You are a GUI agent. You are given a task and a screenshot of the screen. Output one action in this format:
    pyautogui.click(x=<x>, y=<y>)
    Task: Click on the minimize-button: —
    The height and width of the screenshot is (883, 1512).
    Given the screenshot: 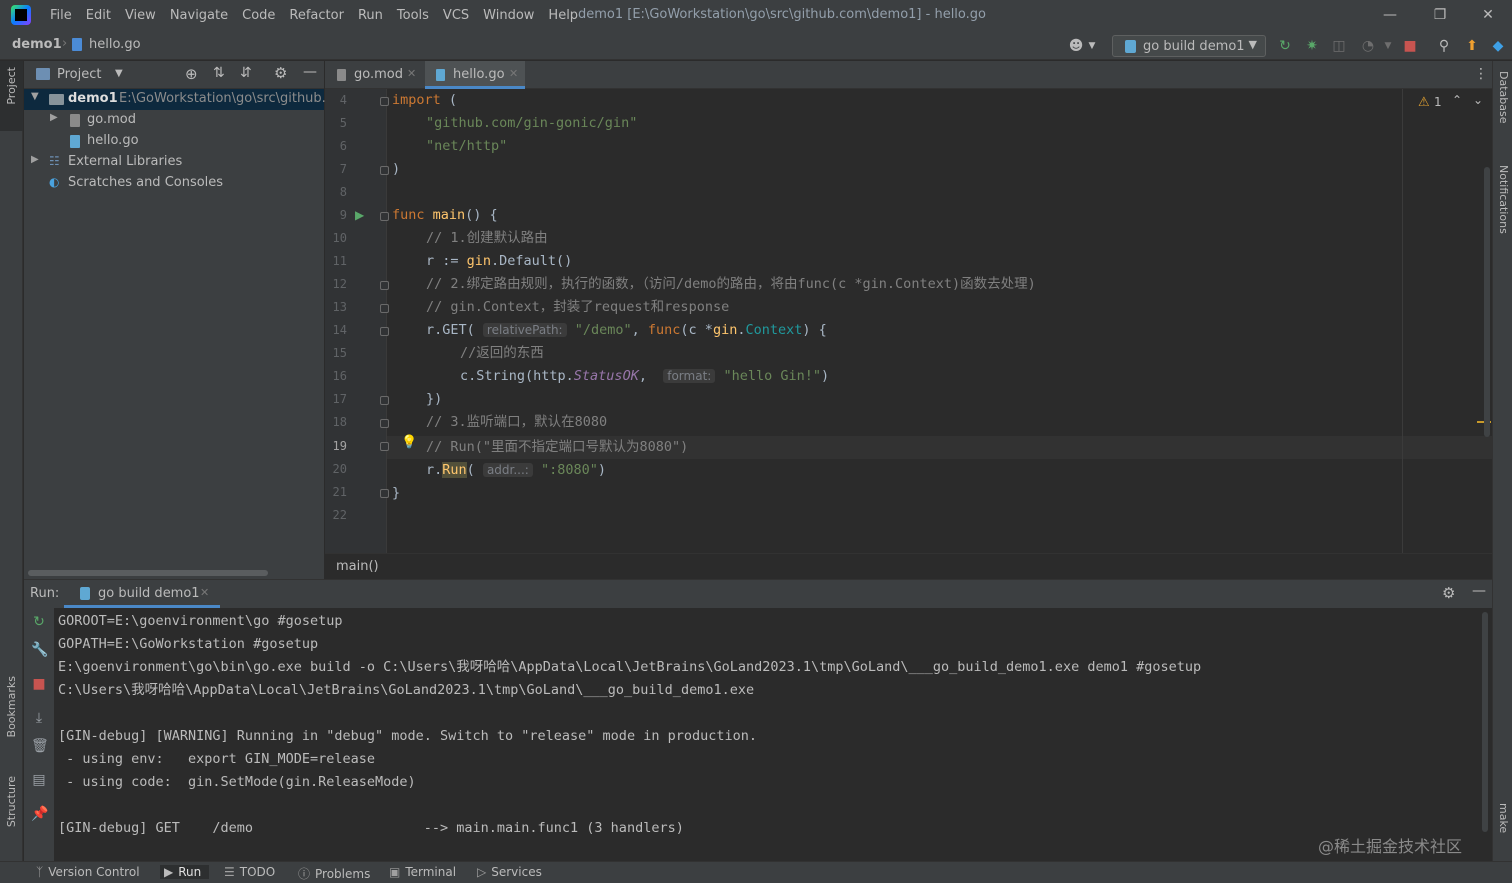 What is the action you would take?
    pyautogui.click(x=1390, y=15)
    